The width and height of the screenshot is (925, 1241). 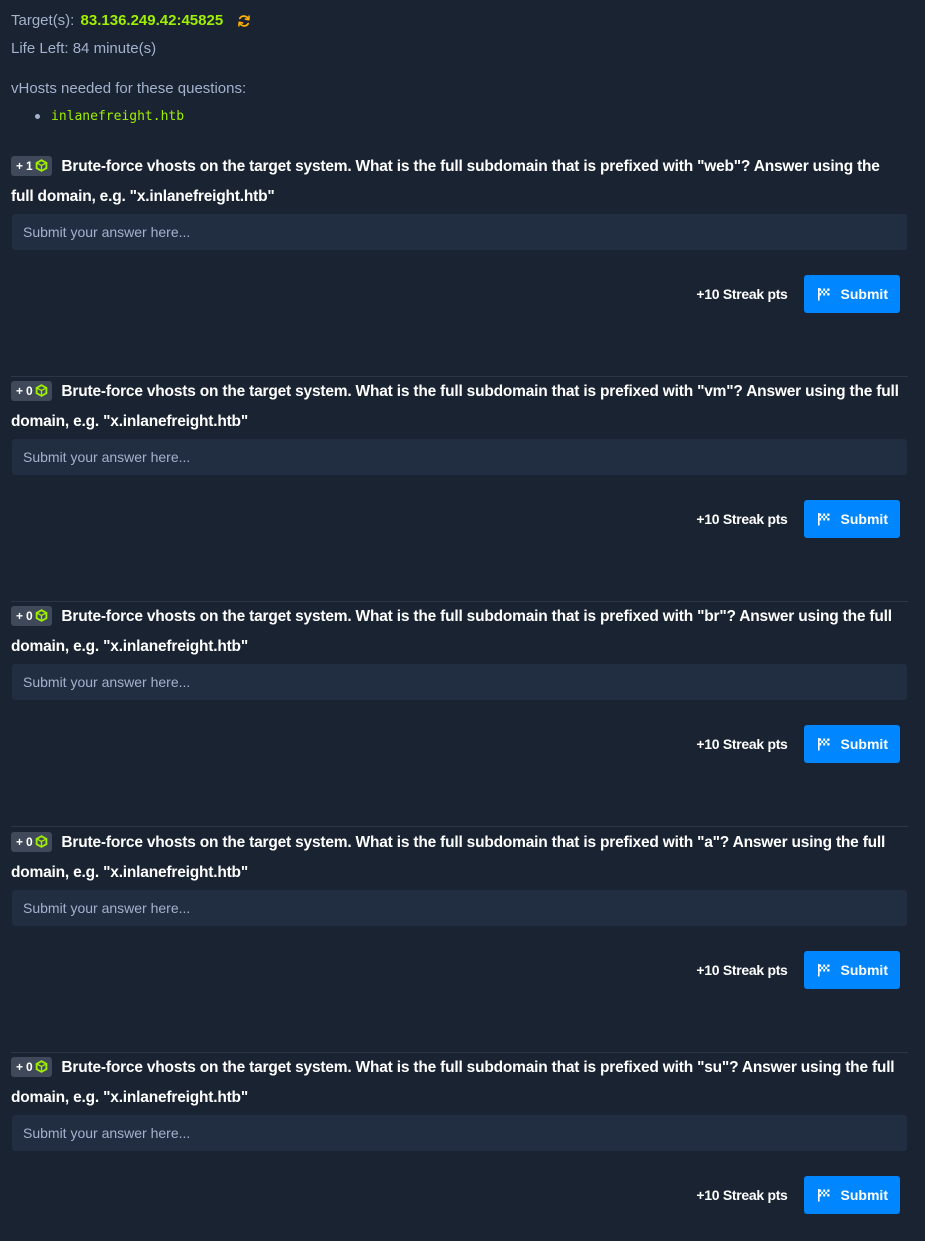 What do you see at coordinates (118, 116) in the screenshot?
I see `vhost-name: inlanefreight.htb` at bounding box center [118, 116].